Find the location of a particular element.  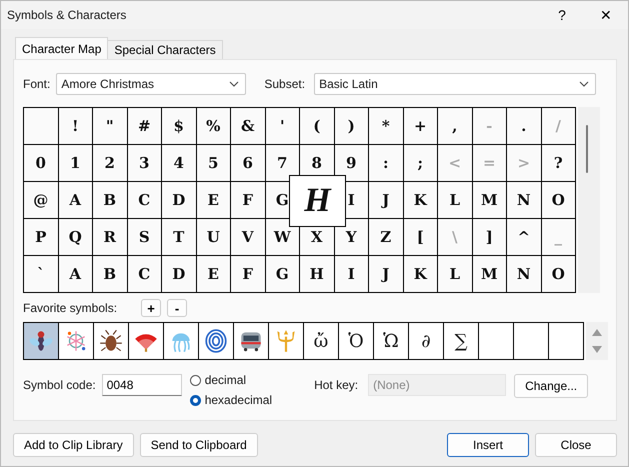

character-cell: Z is located at coordinates (386, 237).